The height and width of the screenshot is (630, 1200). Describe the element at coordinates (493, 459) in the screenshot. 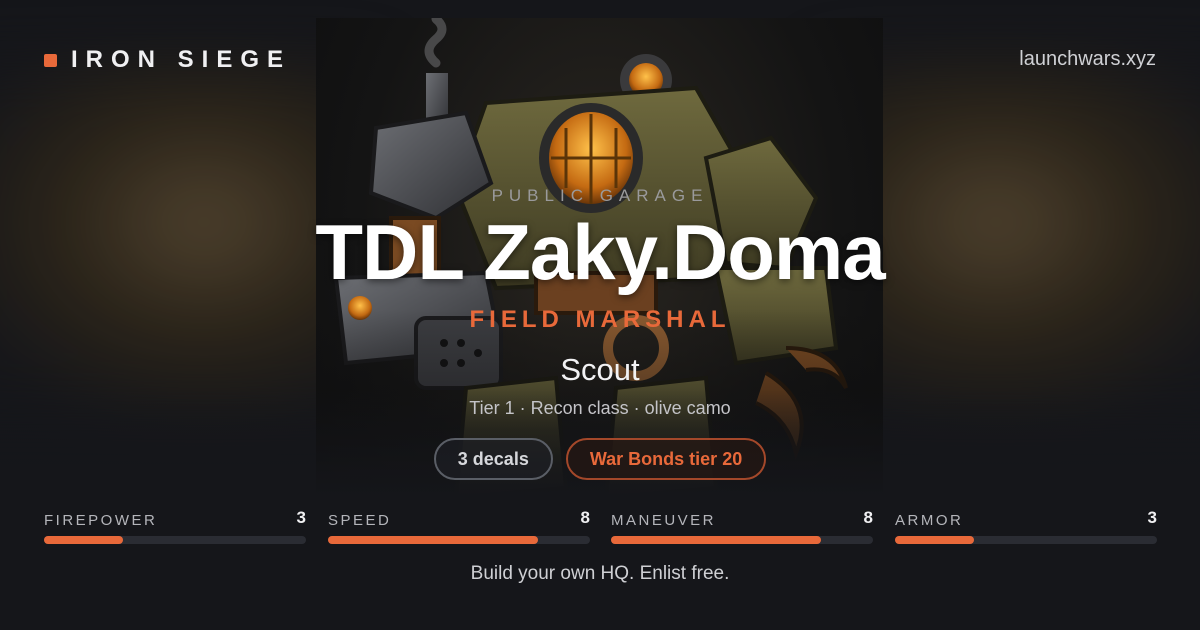

I see `decals-badge: 3 decals` at that location.